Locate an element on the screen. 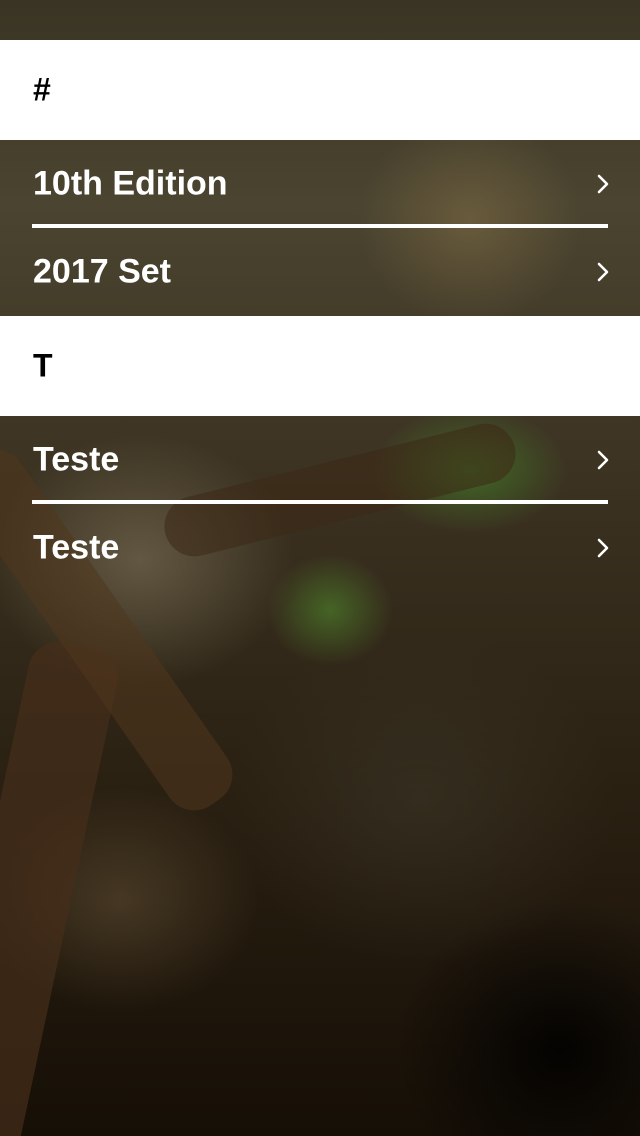 The image size is (640, 1136). list-item-label: 10th Edition is located at coordinates (130, 183).